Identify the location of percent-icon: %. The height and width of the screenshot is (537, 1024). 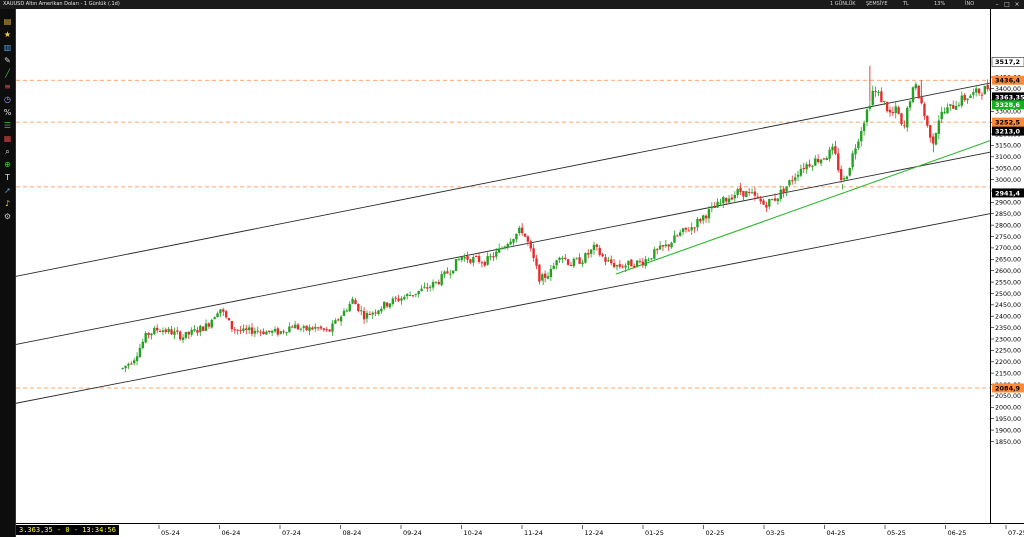
(7, 112).